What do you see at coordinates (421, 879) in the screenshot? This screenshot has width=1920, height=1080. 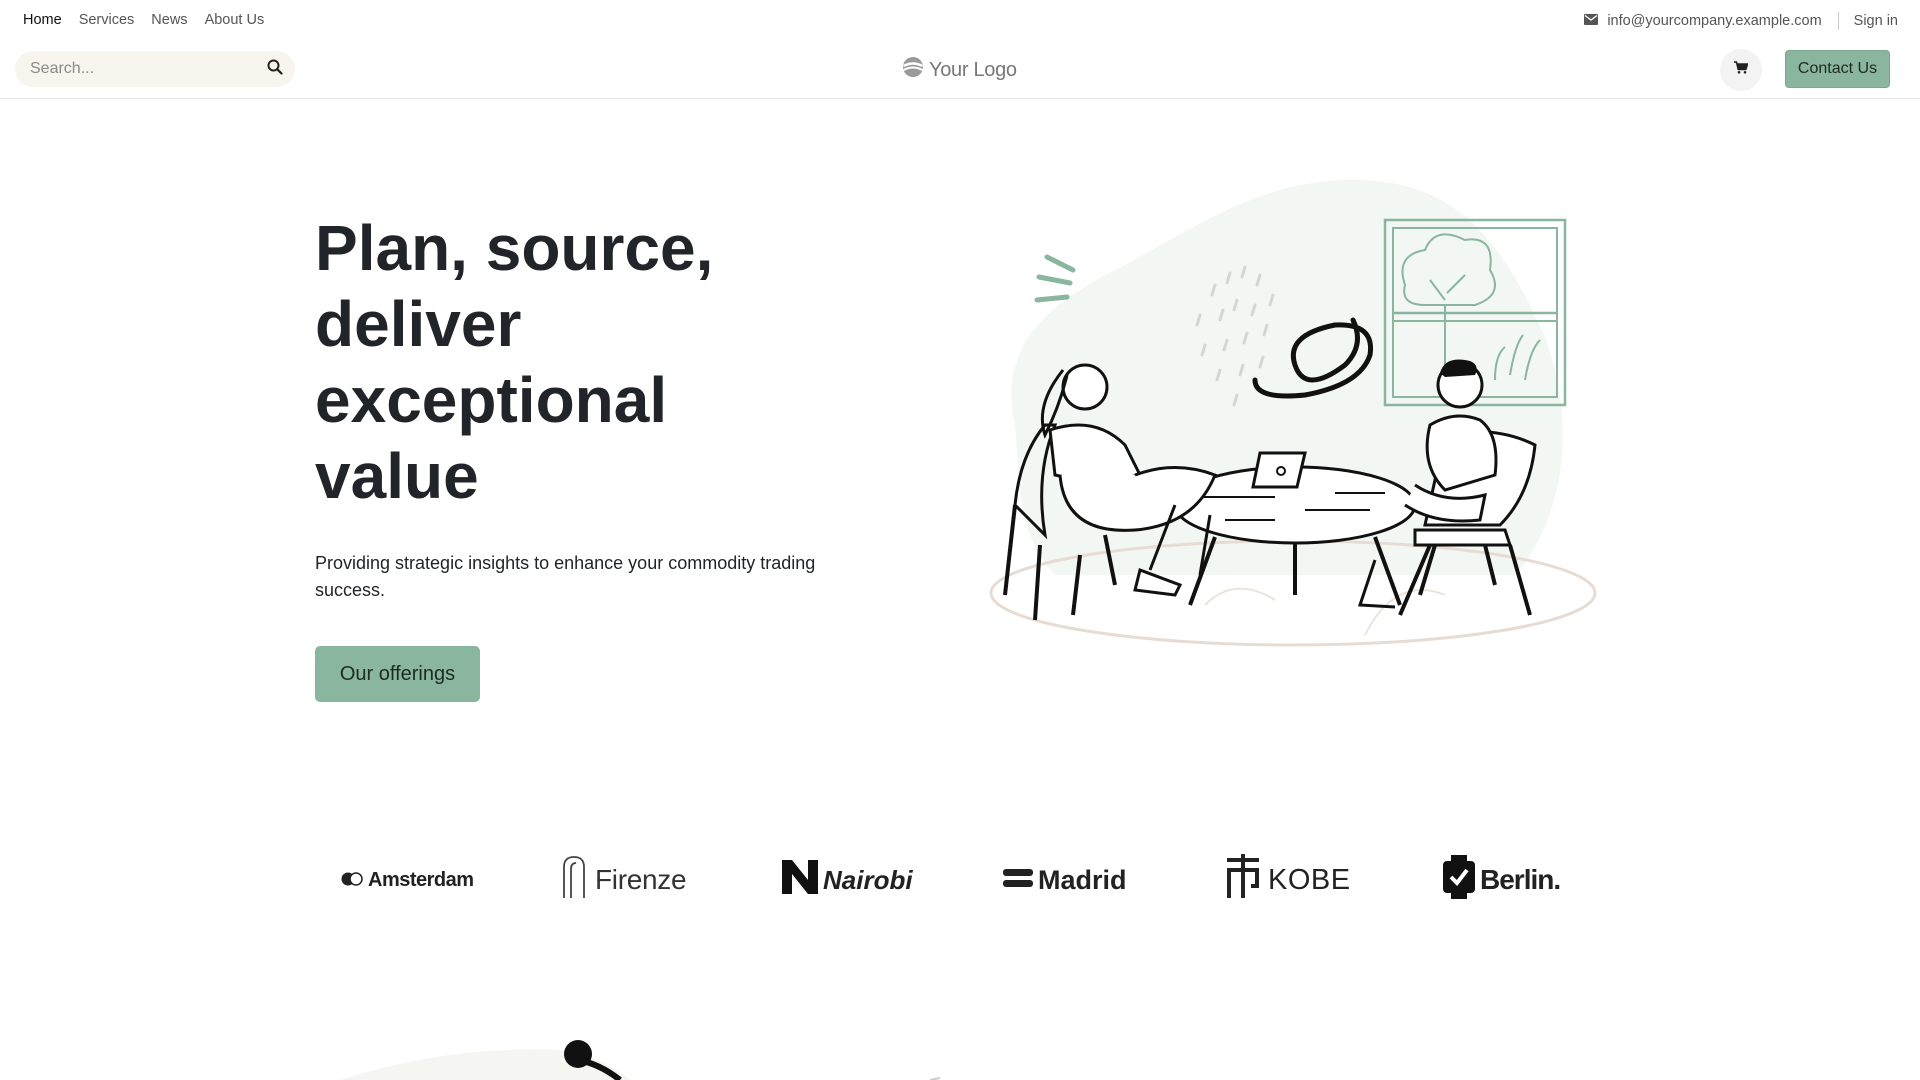 I see `city-name: Amsterdam` at bounding box center [421, 879].